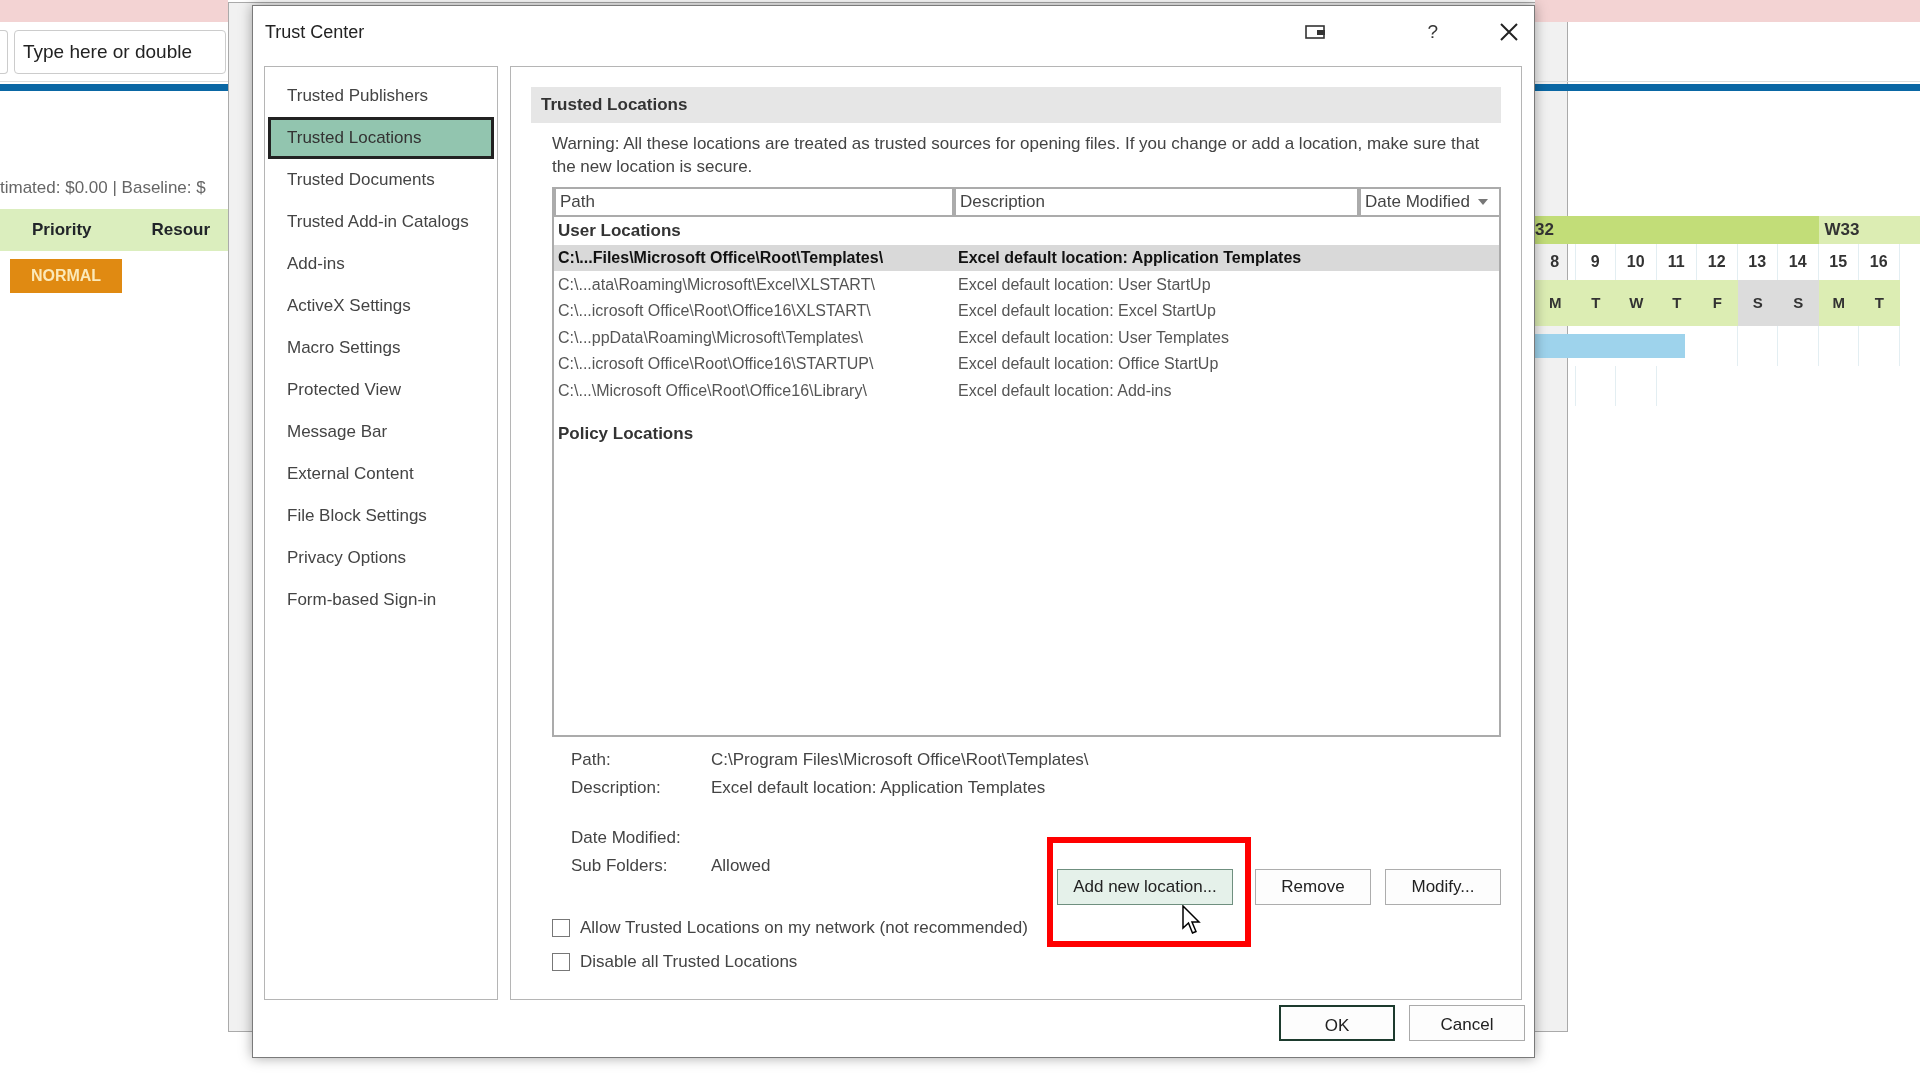  Describe the element at coordinates (626, 434) in the screenshot. I see `group-title: Policy Locations` at that location.